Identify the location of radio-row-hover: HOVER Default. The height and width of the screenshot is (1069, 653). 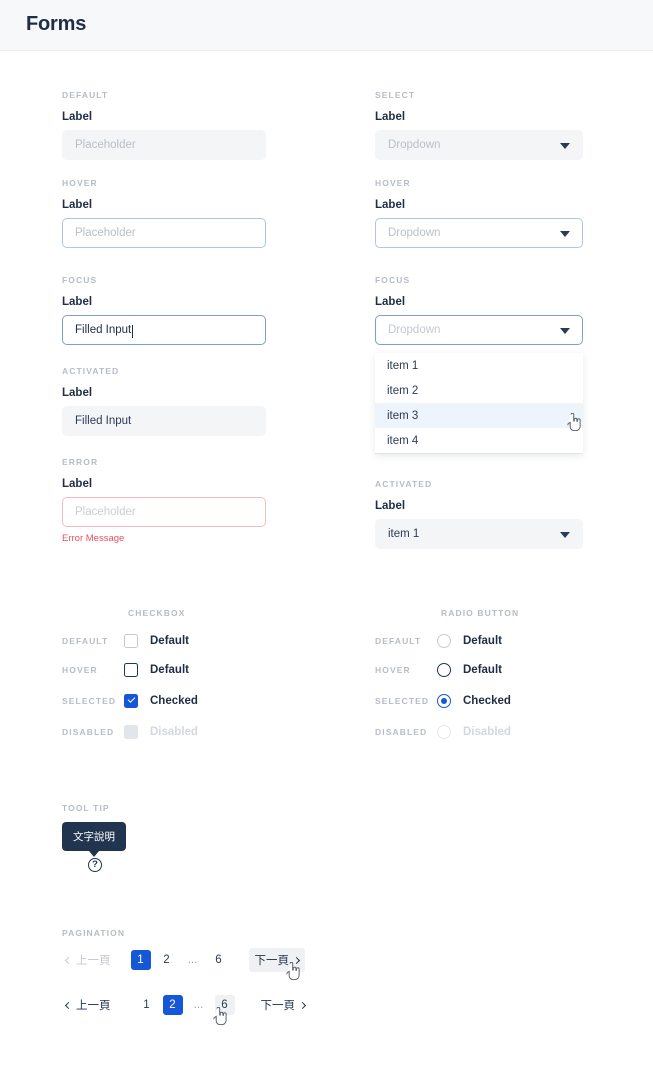
(438, 670).